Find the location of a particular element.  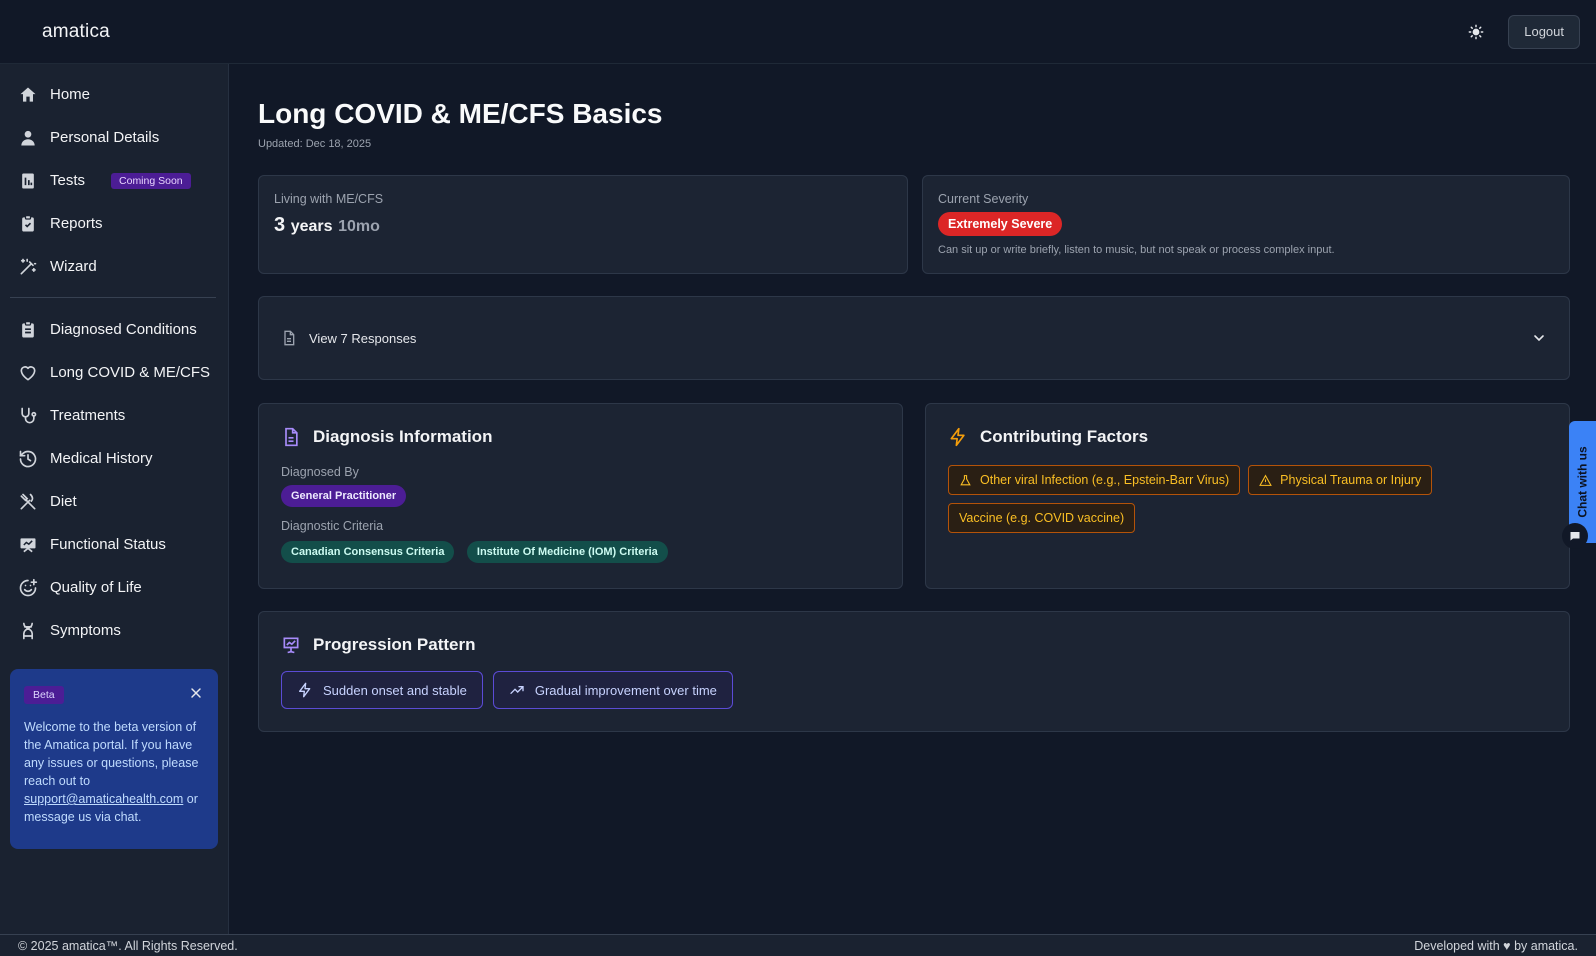

sidebar-item-reports: Reports is located at coordinates (114, 223).